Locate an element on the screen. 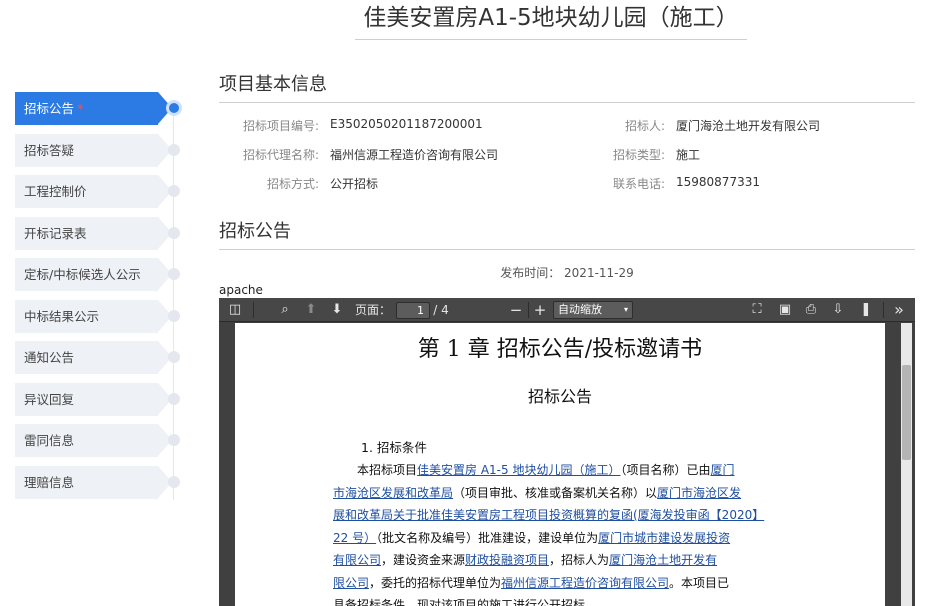 The image size is (937, 606). underlined-field: 厦门海沧土地开发有 is located at coordinates (663, 560).